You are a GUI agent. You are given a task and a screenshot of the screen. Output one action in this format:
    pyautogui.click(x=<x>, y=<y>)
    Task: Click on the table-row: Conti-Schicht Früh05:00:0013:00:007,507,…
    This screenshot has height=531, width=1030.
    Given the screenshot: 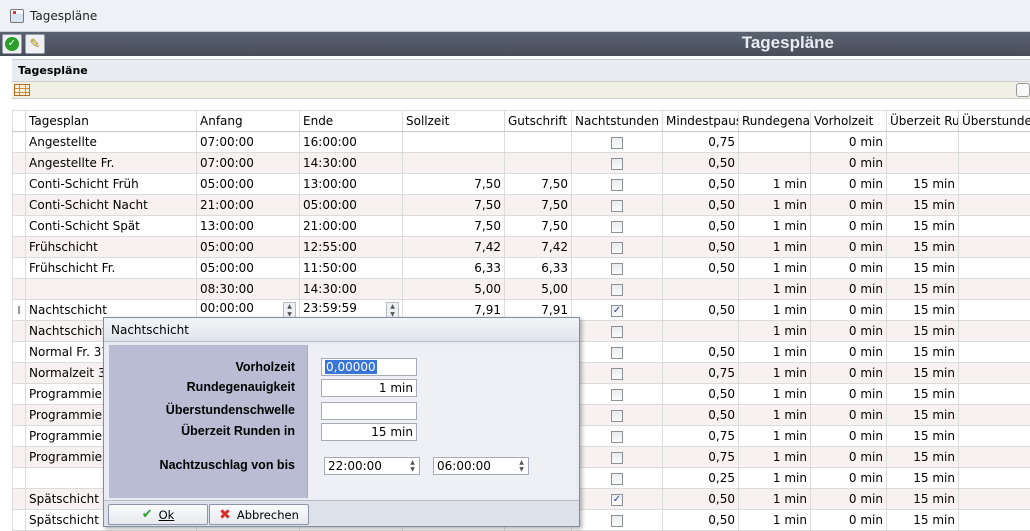 What is the action you would take?
    pyautogui.click(x=521, y=184)
    